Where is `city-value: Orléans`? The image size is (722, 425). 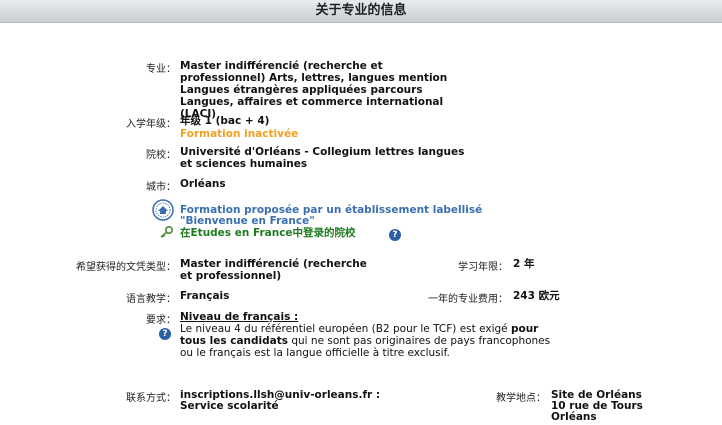 city-value: Orléans is located at coordinates (203, 184).